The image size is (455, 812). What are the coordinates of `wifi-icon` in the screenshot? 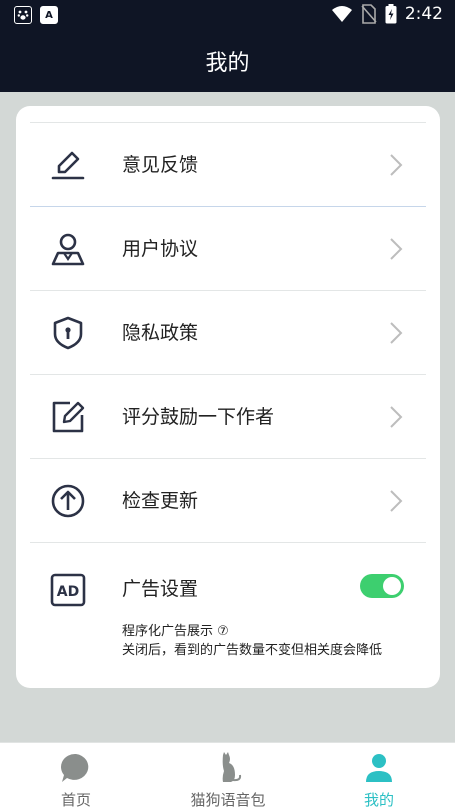 It's located at (341, 14).